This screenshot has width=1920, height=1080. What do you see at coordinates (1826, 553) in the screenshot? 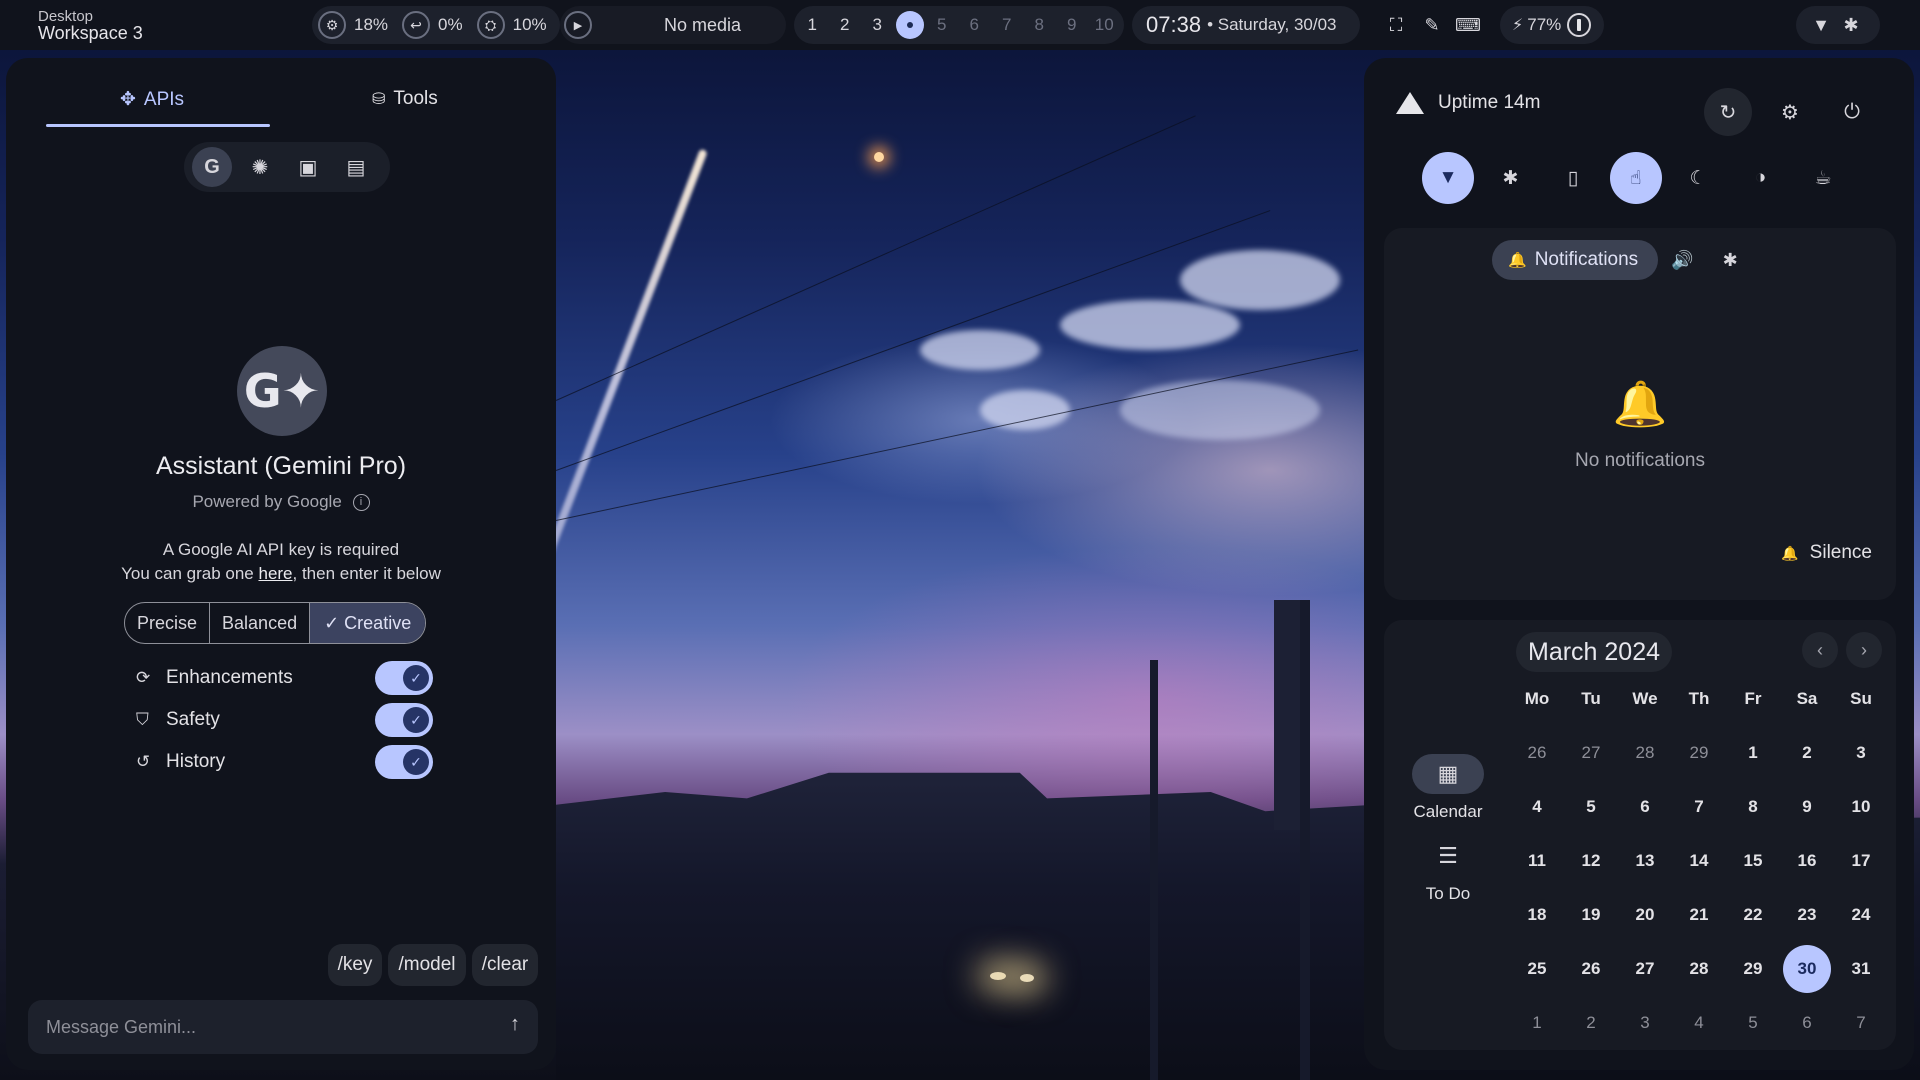
I see `silence-button: 🔔 Silence` at bounding box center [1826, 553].